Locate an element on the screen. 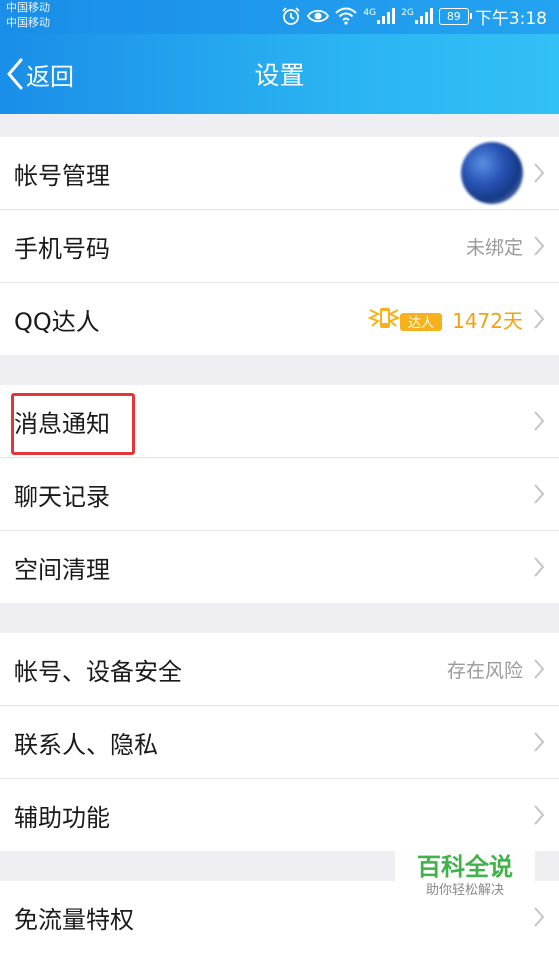 Image resolution: width=559 pixels, height=953 pixels. watermark-logo: 百科全说 助你轻松解决 is located at coordinates (465, 877).